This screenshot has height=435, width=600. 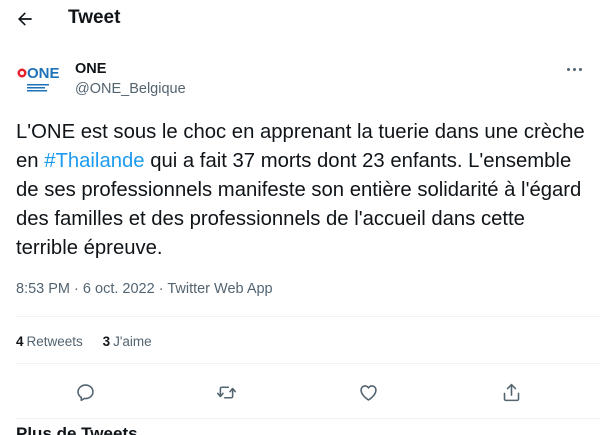 I want to click on hashtag-link: #Thailande, so click(x=94, y=161).